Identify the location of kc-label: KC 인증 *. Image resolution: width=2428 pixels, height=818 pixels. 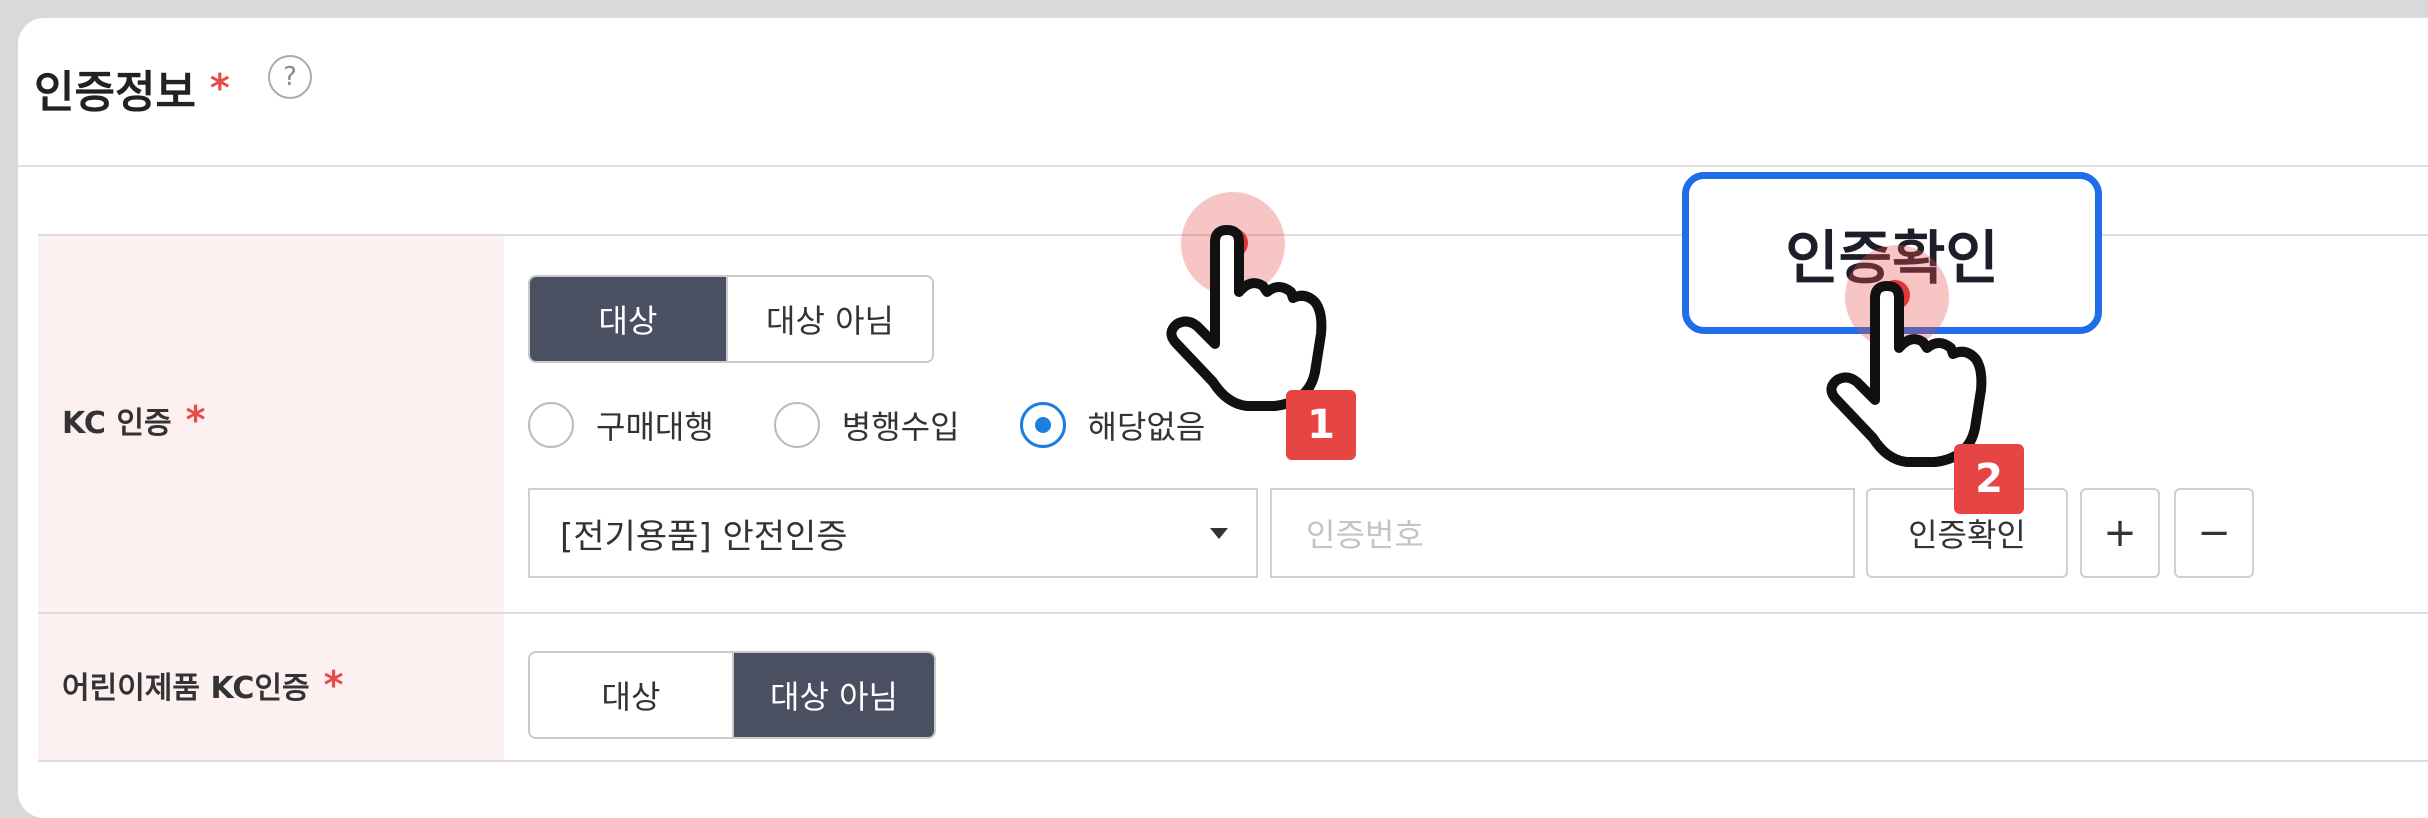
(133, 420).